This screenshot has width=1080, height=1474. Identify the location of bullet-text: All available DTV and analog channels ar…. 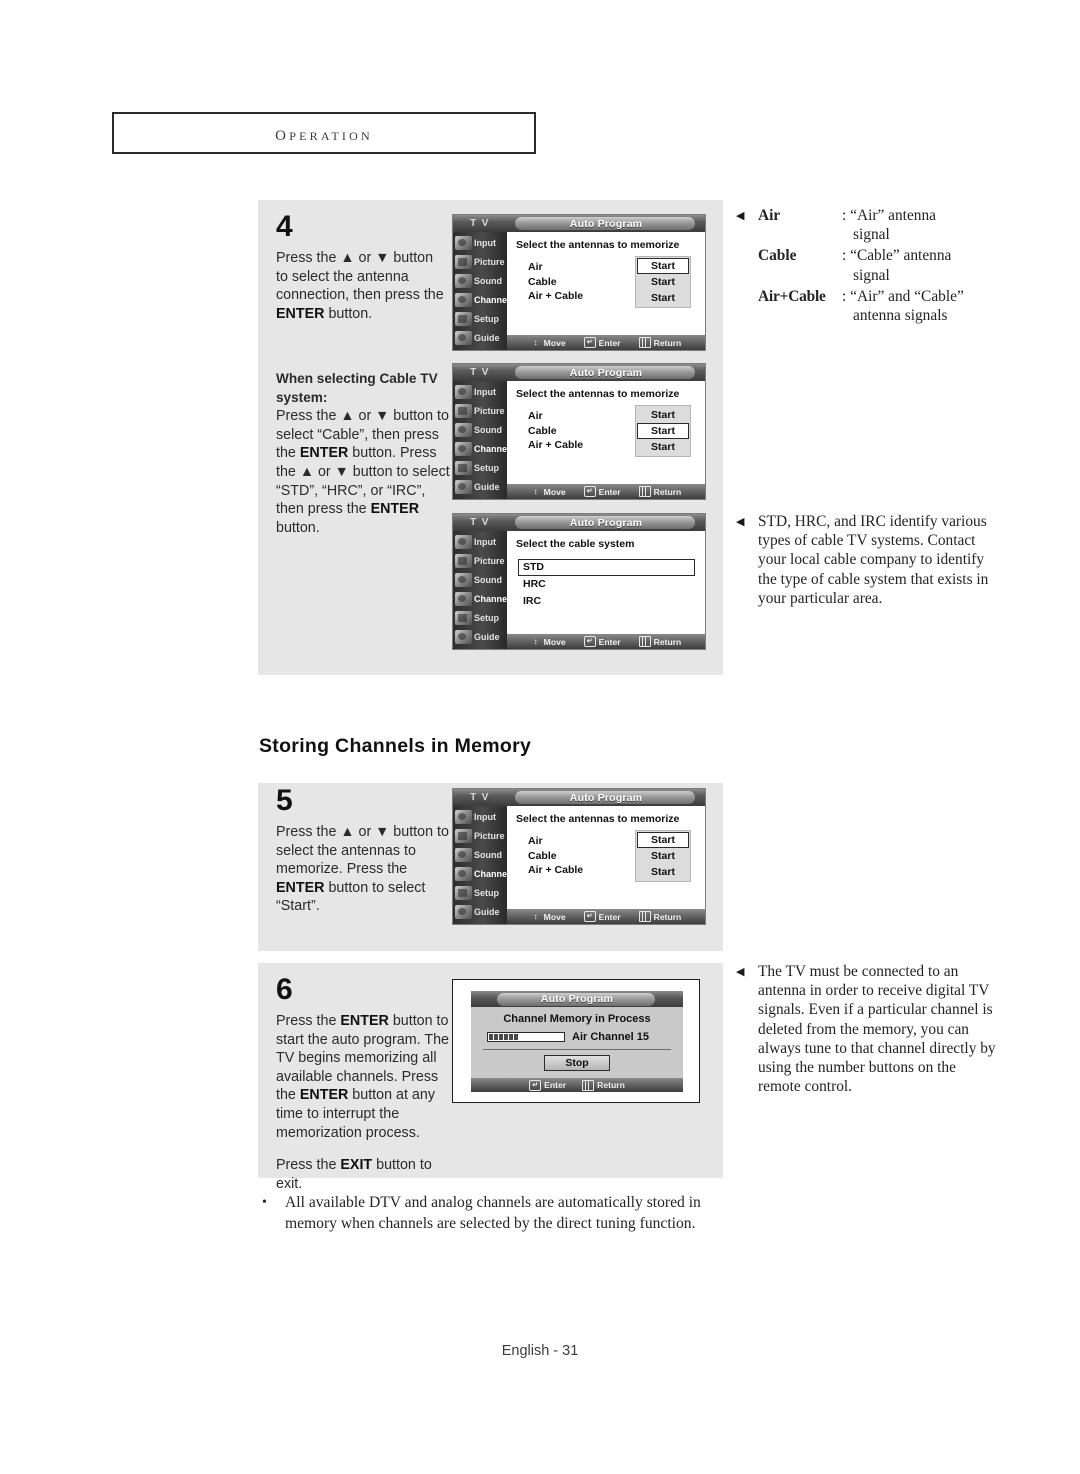
(493, 1213).